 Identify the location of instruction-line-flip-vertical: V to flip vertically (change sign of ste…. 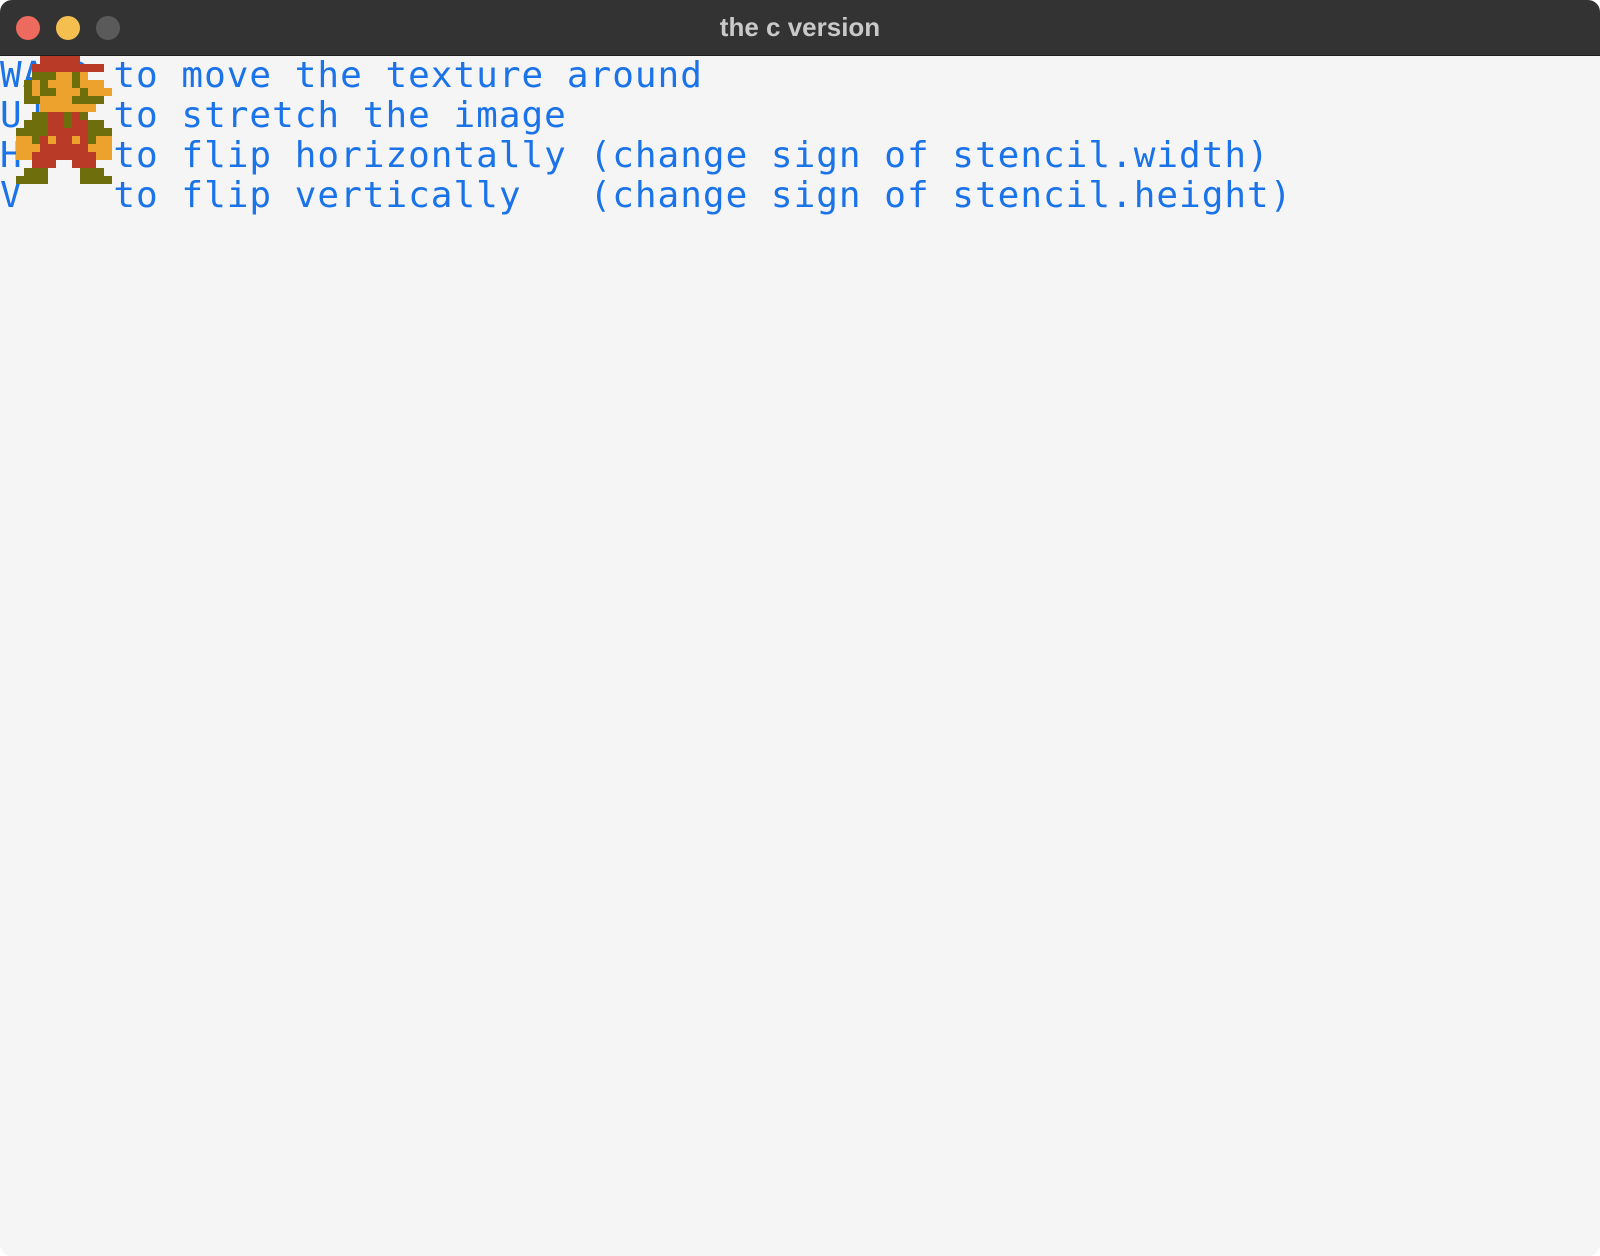
(646, 195).